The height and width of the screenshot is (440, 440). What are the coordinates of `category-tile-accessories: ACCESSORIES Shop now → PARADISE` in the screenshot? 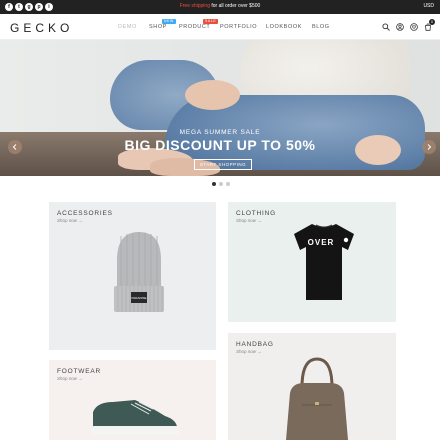 It's located at (132, 276).